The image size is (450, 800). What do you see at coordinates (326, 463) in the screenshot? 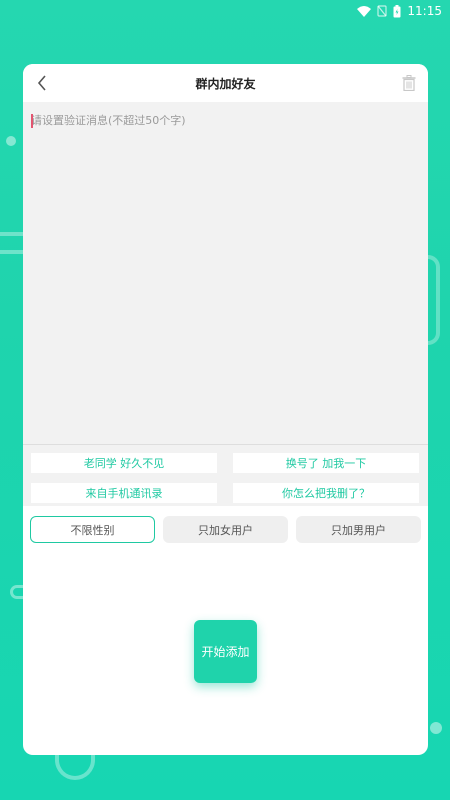
I see `quick-message-chip: 换号了 加我一下` at bounding box center [326, 463].